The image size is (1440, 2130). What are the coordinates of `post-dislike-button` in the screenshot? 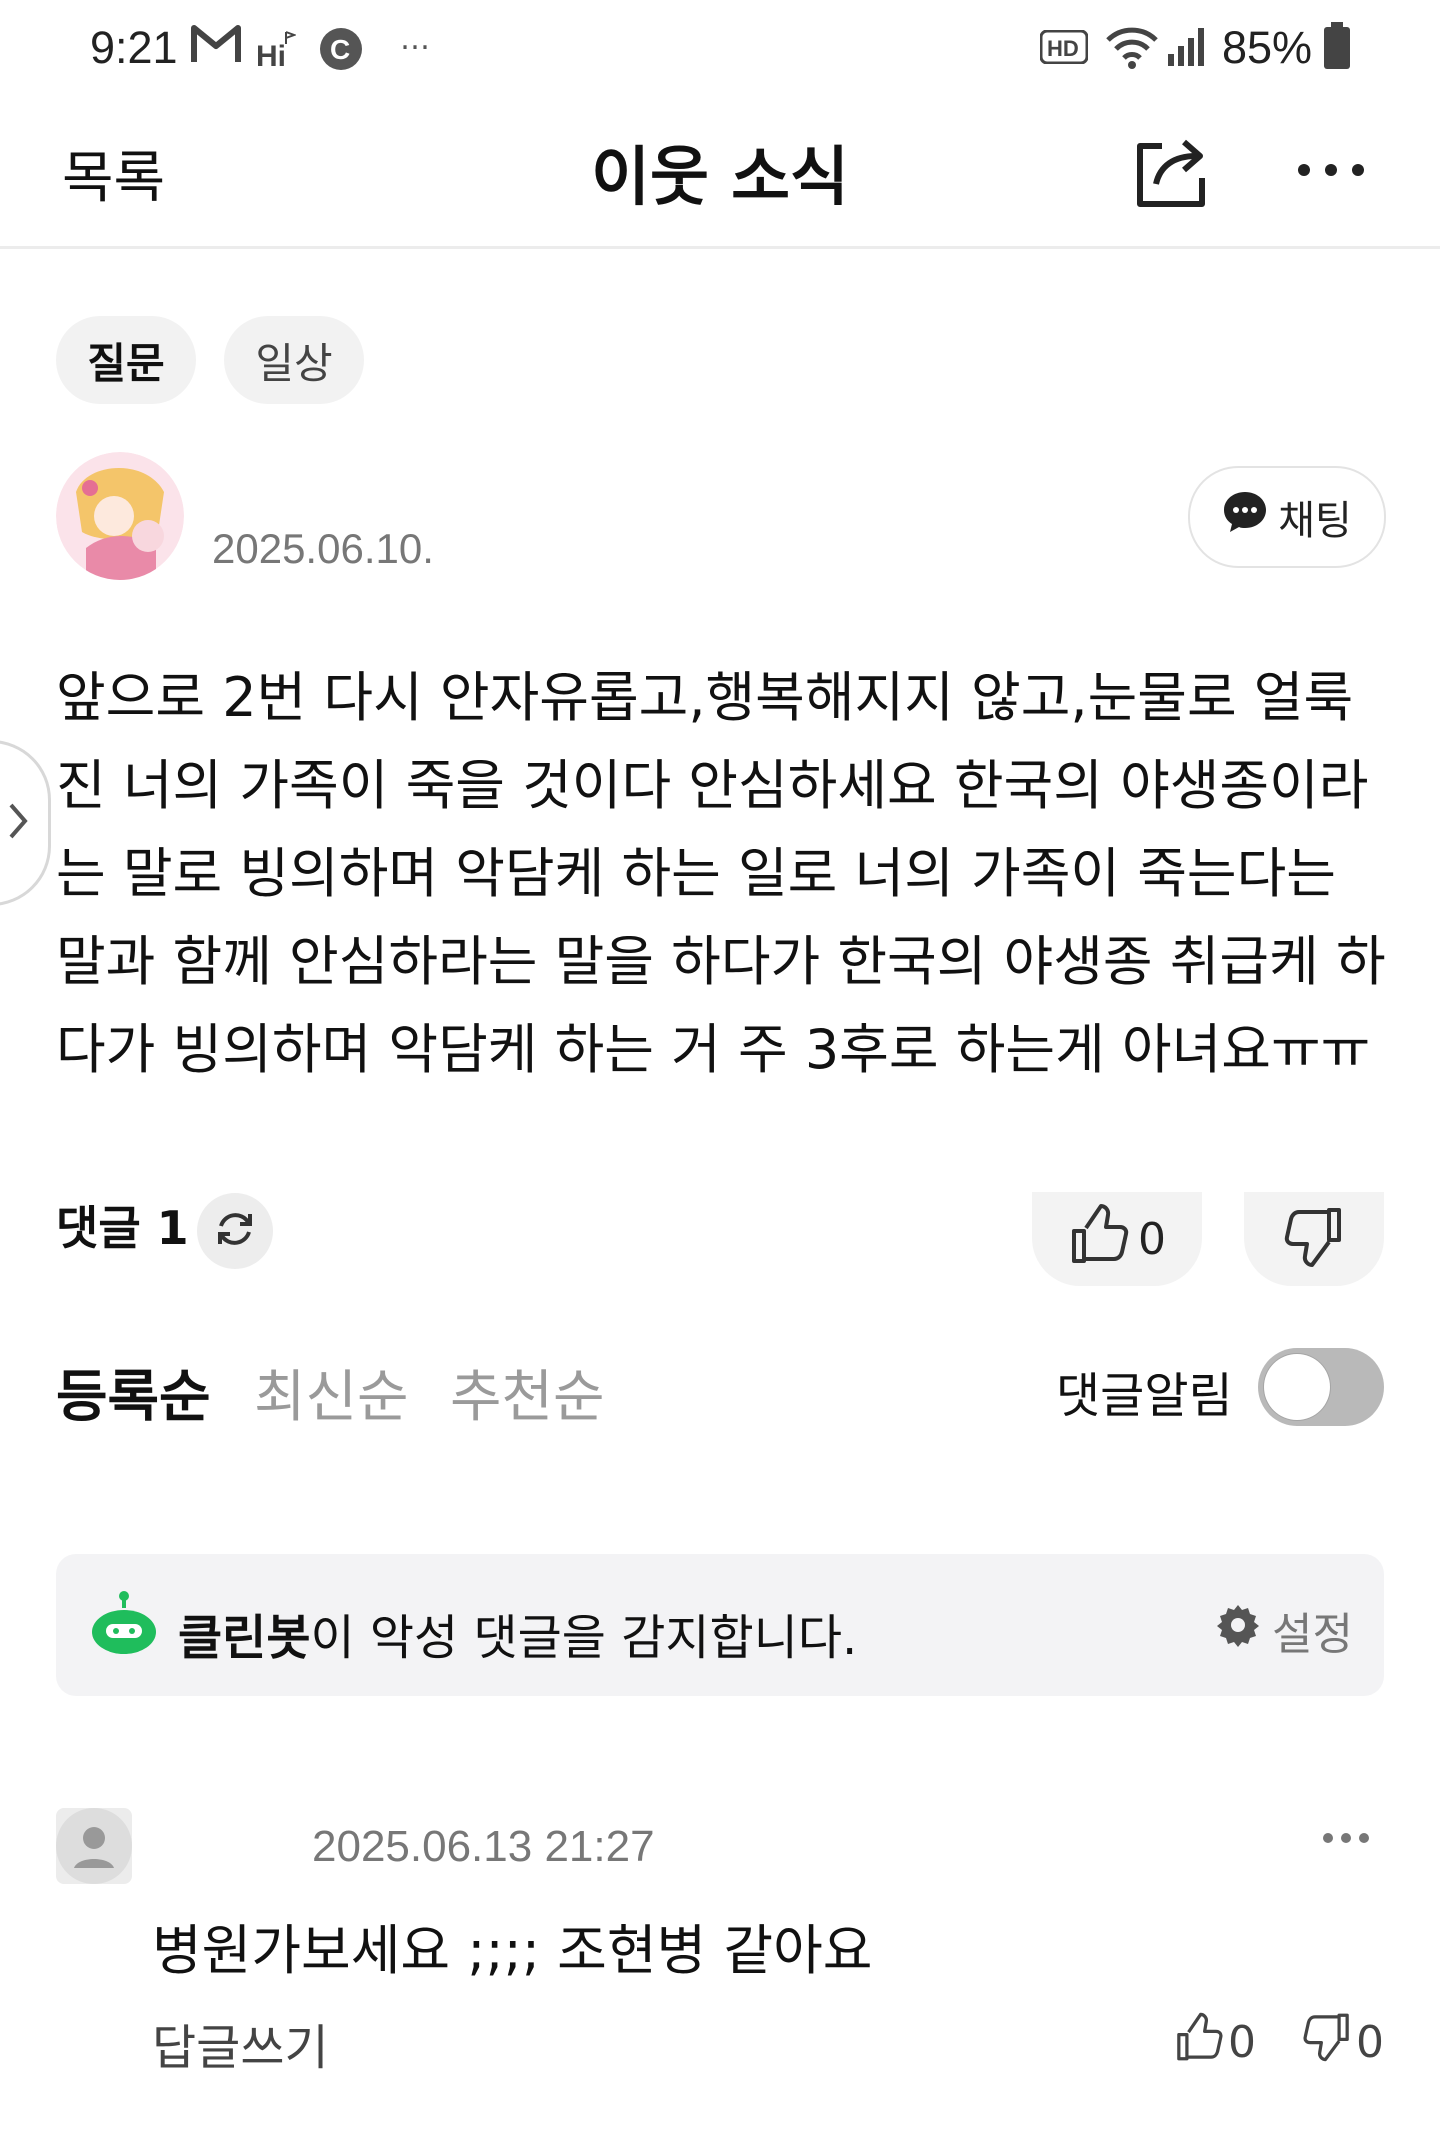 It's located at (1314, 1239).